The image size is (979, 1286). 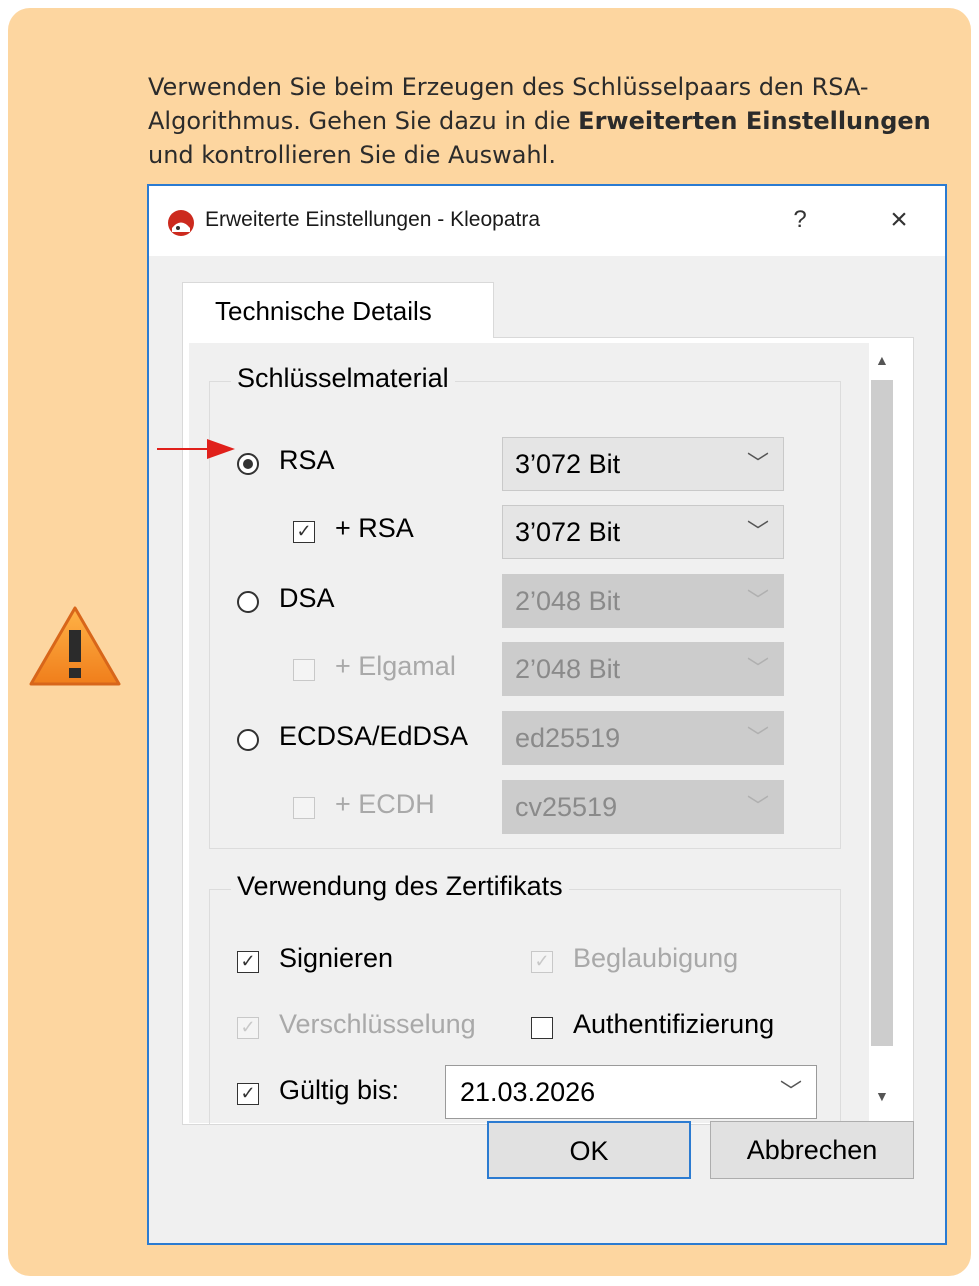 What do you see at coordinates (248, 1094) in the screenshot?
I see `checkbox-valid-until: ✓` at bounding box center [248, 1094].